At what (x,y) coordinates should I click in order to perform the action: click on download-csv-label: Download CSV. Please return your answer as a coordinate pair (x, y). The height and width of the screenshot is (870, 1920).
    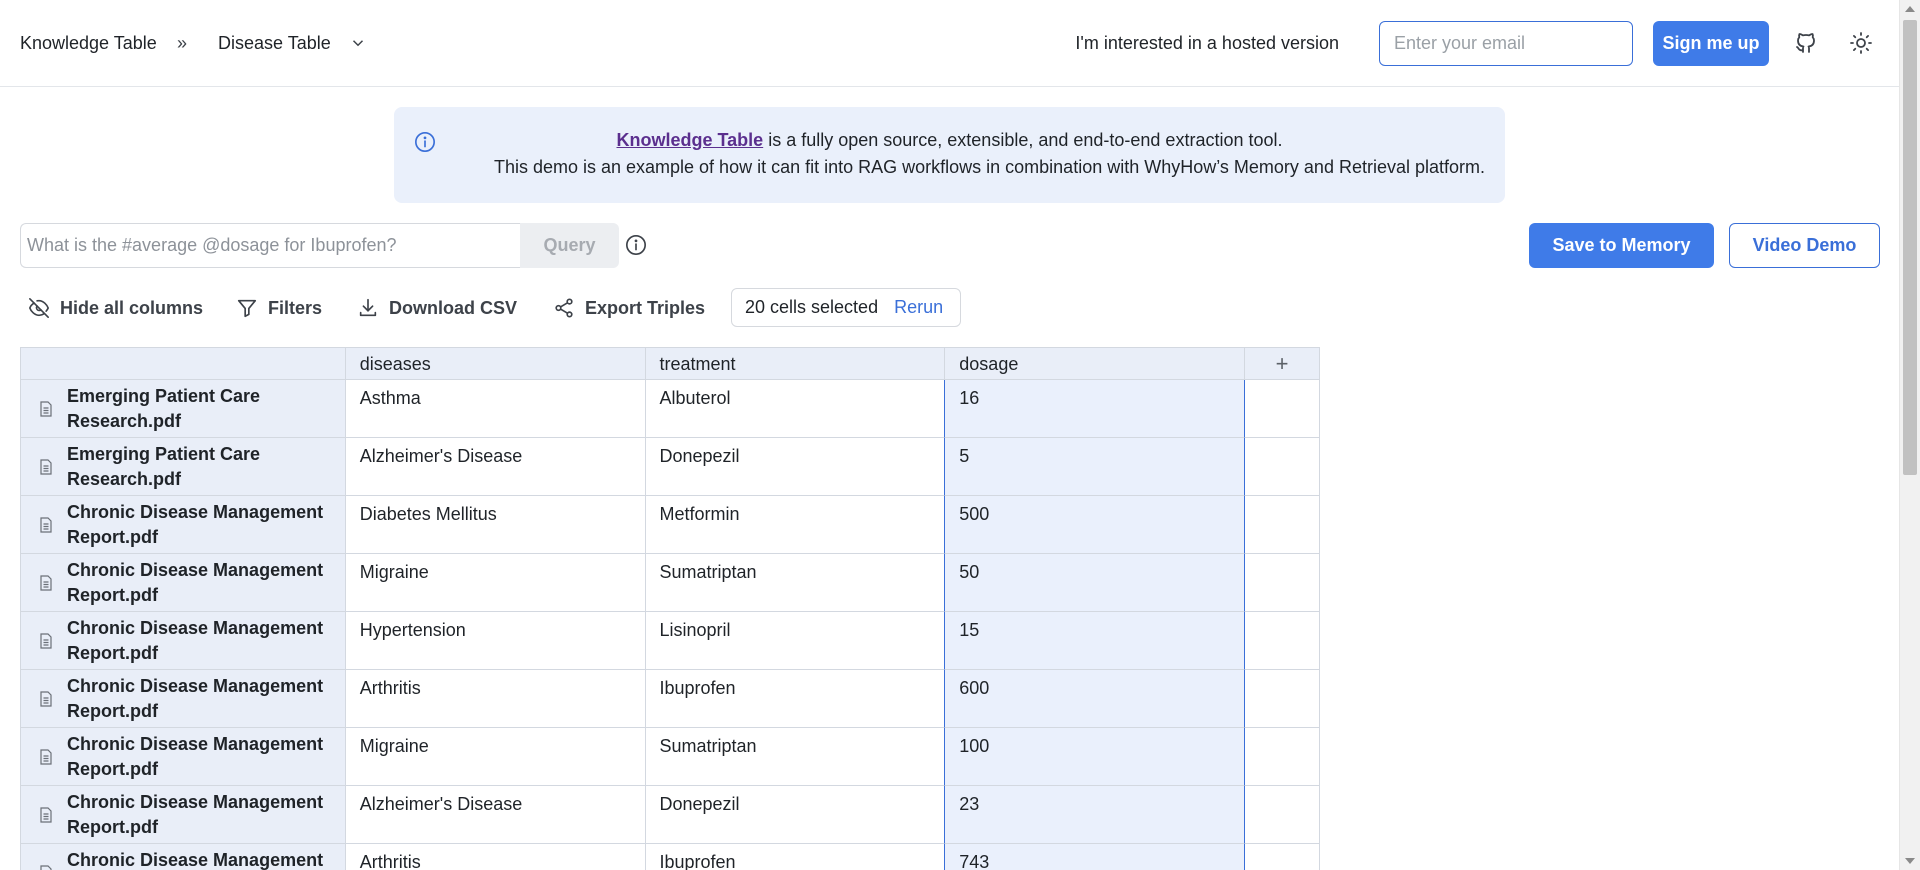
    Looking at the image, I should click on (453, 307).